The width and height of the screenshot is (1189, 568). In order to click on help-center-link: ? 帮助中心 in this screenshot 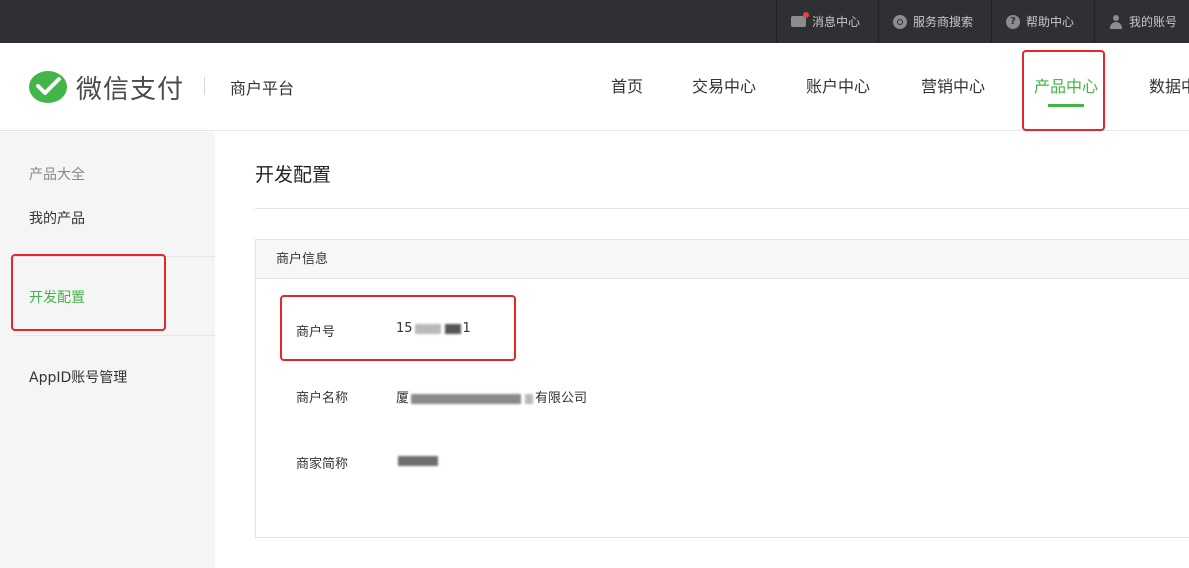, I will do `click(1042, 21)`.